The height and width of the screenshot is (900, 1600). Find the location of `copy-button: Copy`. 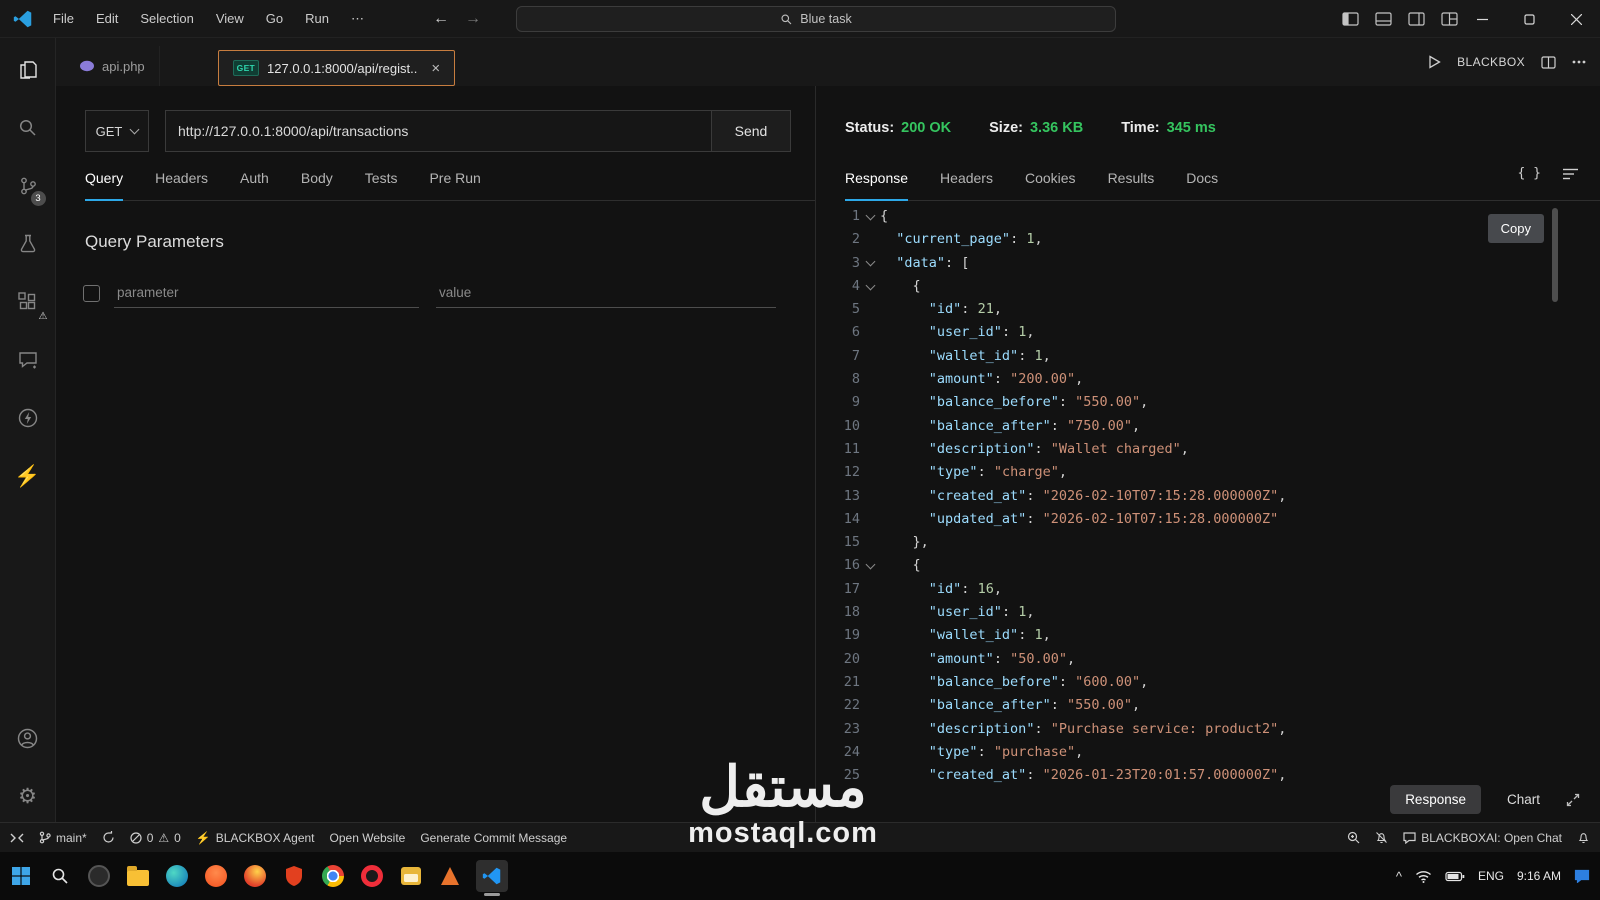

copy-button: Copy is located at coordinates (1515, 228).